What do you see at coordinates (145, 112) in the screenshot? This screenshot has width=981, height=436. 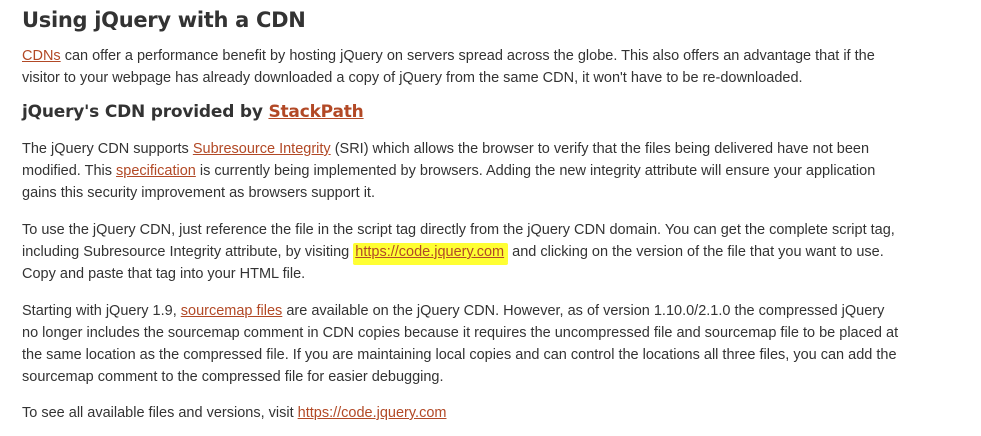 I see `section-heading-text: jQuery's CDN provided by` at bounding box center [145, 112].